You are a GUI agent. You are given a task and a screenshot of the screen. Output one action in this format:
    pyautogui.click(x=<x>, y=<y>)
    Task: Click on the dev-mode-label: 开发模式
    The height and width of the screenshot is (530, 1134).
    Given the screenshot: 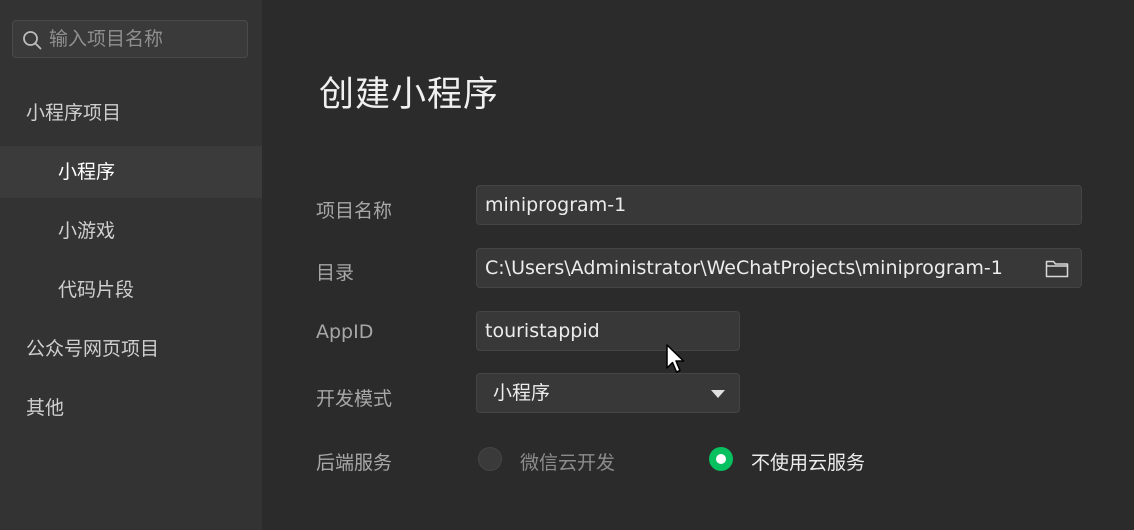 What is the action you would take?
    pyautogui.click(x=354, y=399)
    